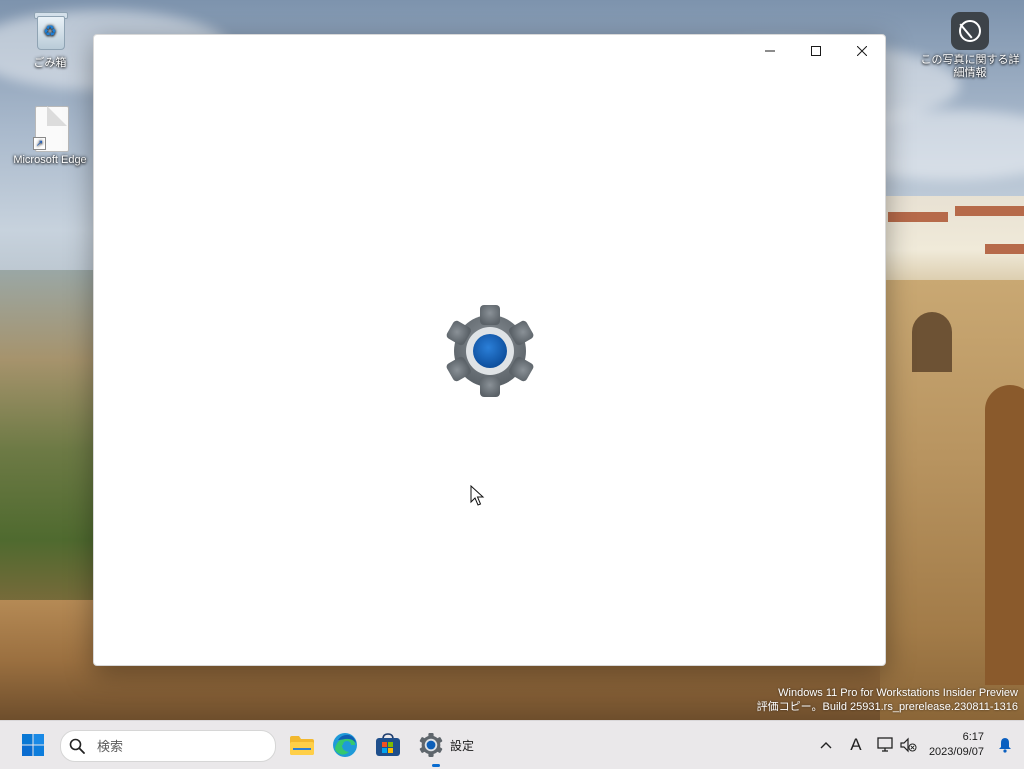 The height and width of the screenshot is (769, 1024). I want to click on show-hidden-icons-button, so click(826, 745).